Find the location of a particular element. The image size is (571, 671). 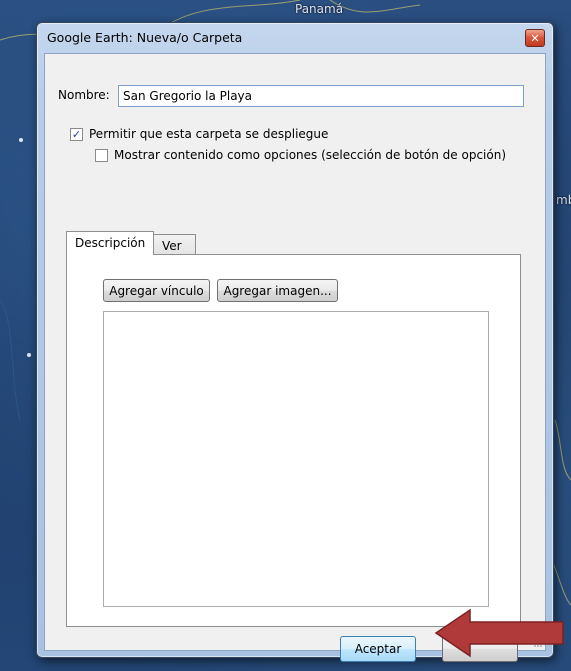

radio-options-checkbox is located at coordinates (101, 155).